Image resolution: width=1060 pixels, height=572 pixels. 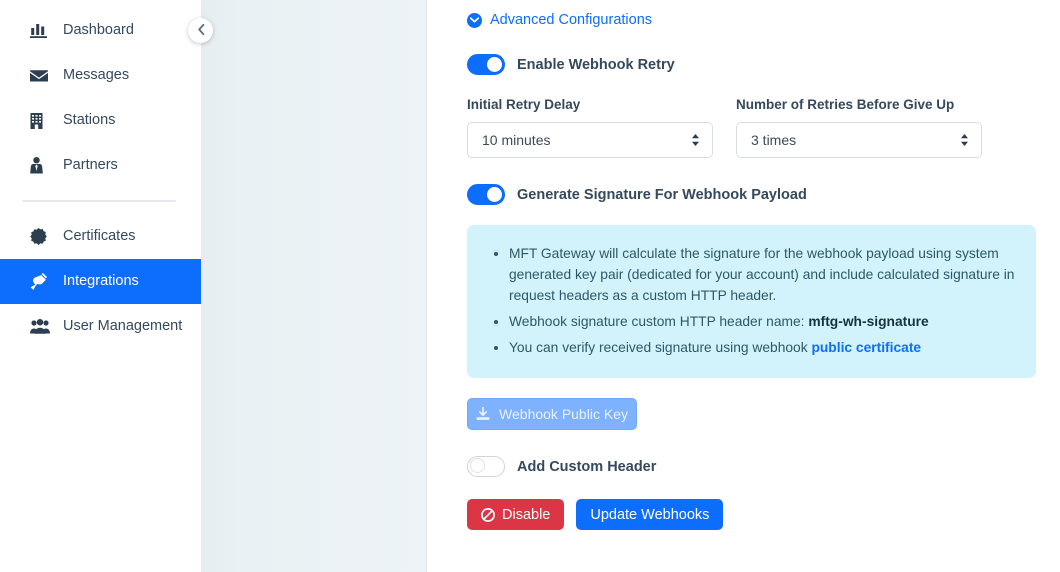 I want to click on generate-signature-toggle, so click(x=486, y=194).